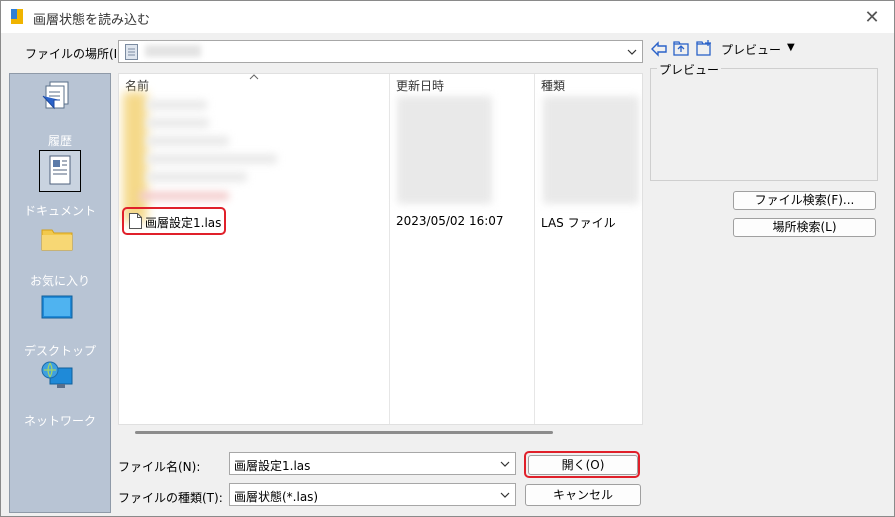  I want to click on find-location-button: 場所検索(L), so click(804, 227).